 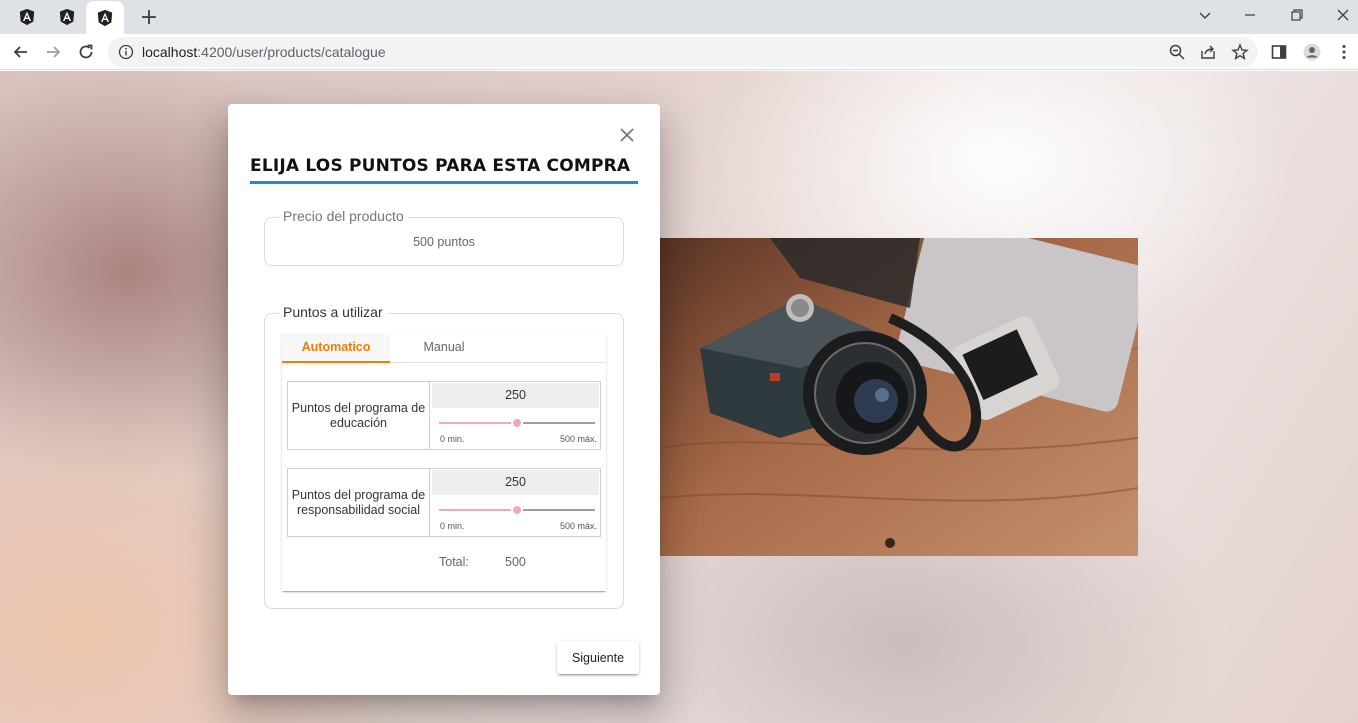 What do you see at coordinates (1177, 52) in the screenshot?
I see `zoom-icon` at bounding box center [1177, 52].